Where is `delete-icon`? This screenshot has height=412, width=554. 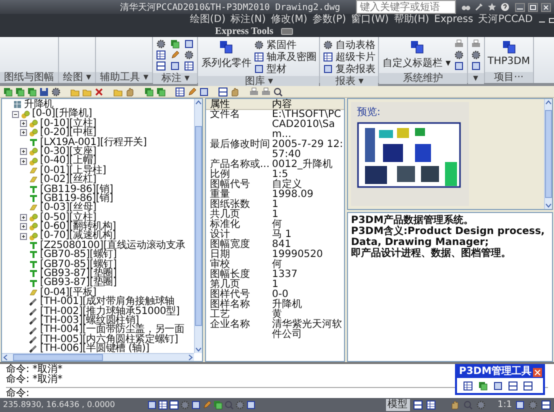 delete-icon is located at coordinates (99, 91).